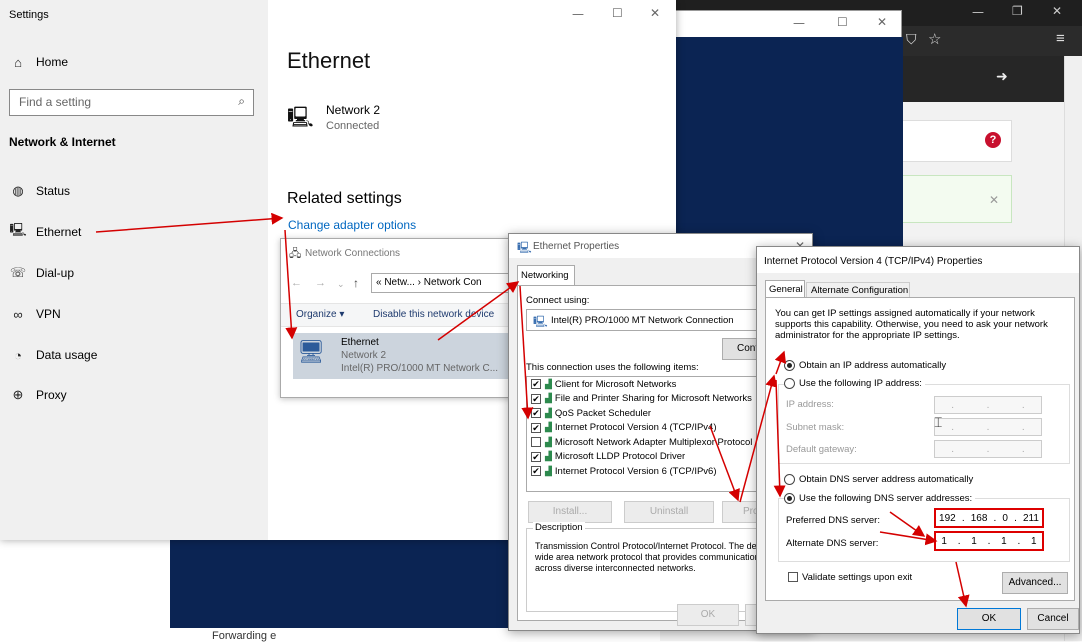  I want to click on arrow-to-properties-button, so click(724, 463).